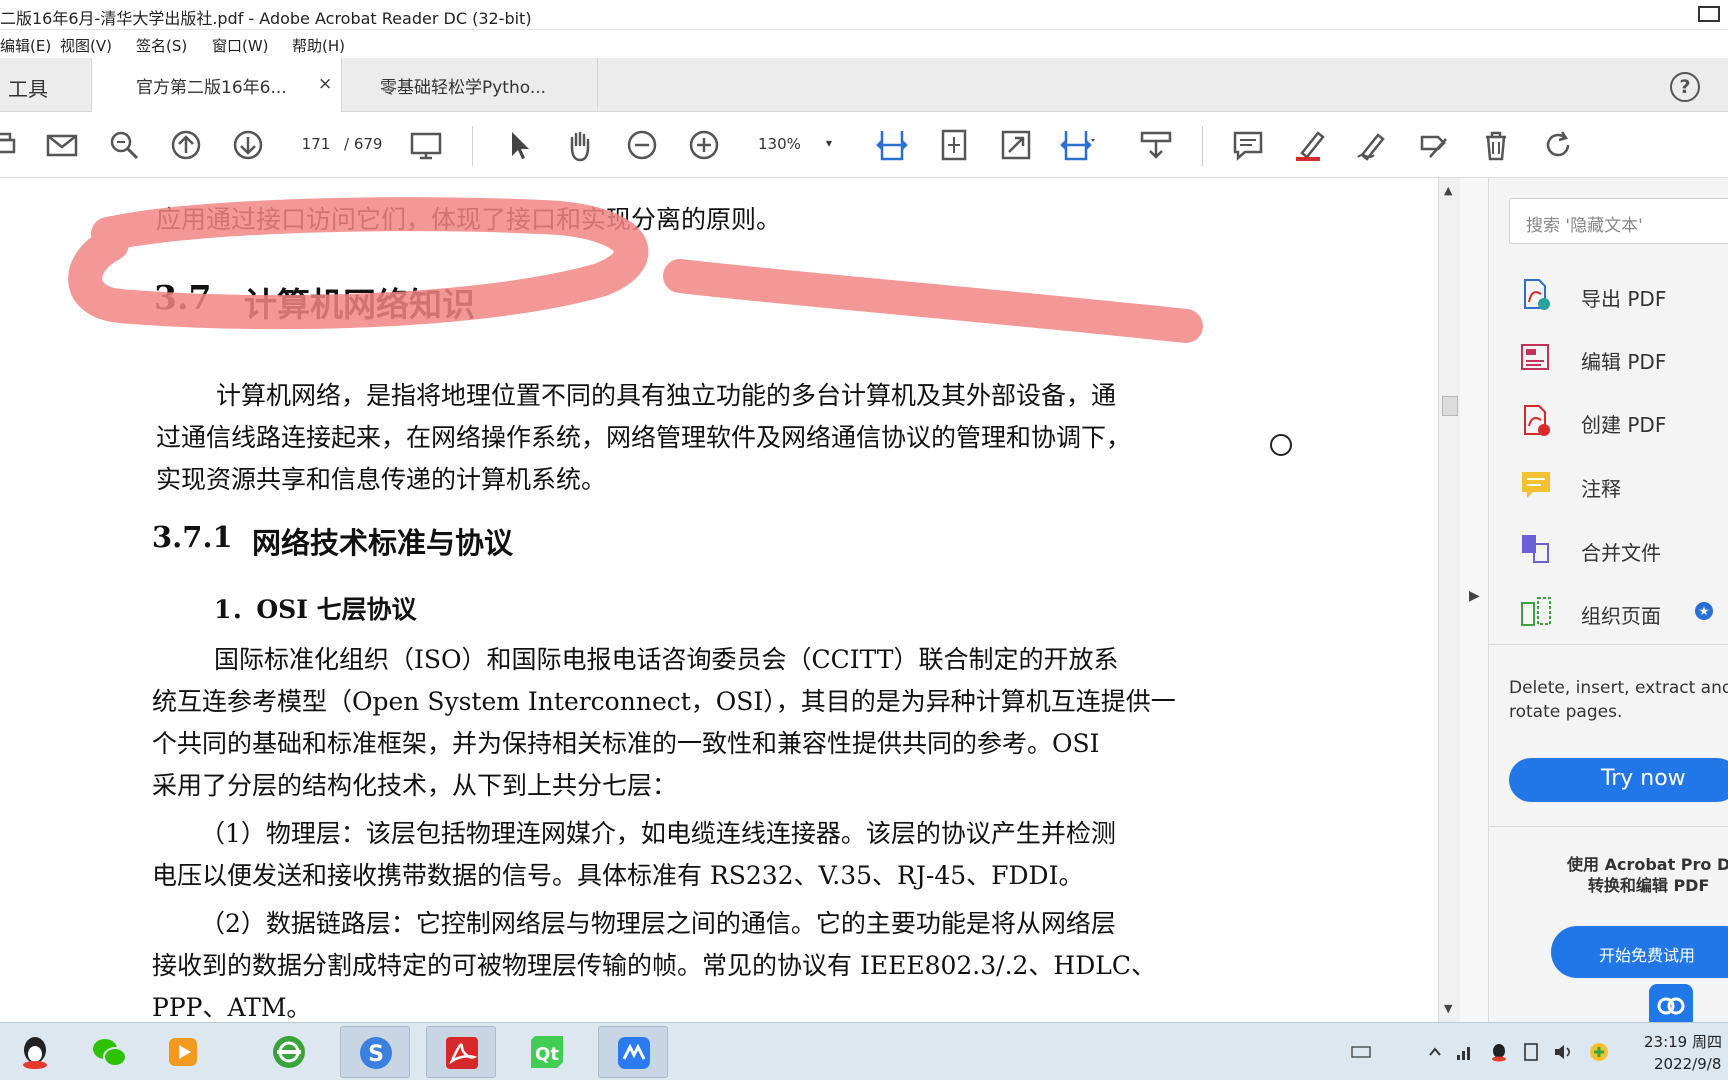 Image resolution: width=1728 pixels, height=1080 pixels. Describe the element at coordinates (1601, 489) in the screenshot. I see `tool-label: 注释` at that location.